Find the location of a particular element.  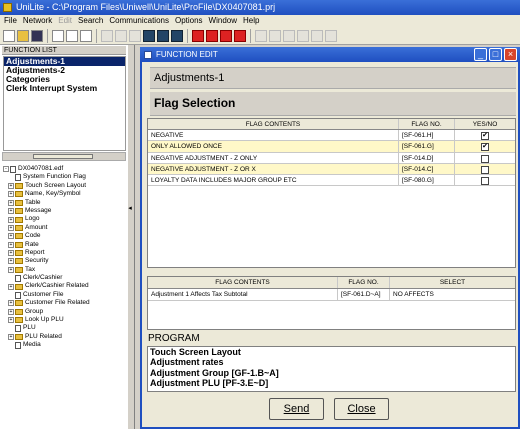

function-list-item: Clerk Interrupt System is located at coordinates (64, 88).